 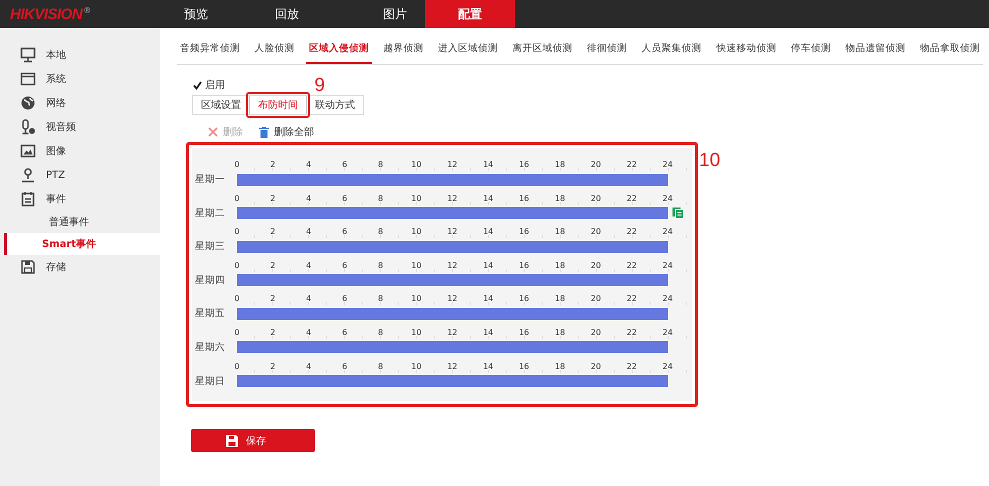 What do you see at coordinates (468, 46) in the screenshot?
I see `tab: 进入区域侦测` at bounding box center [468, 46].